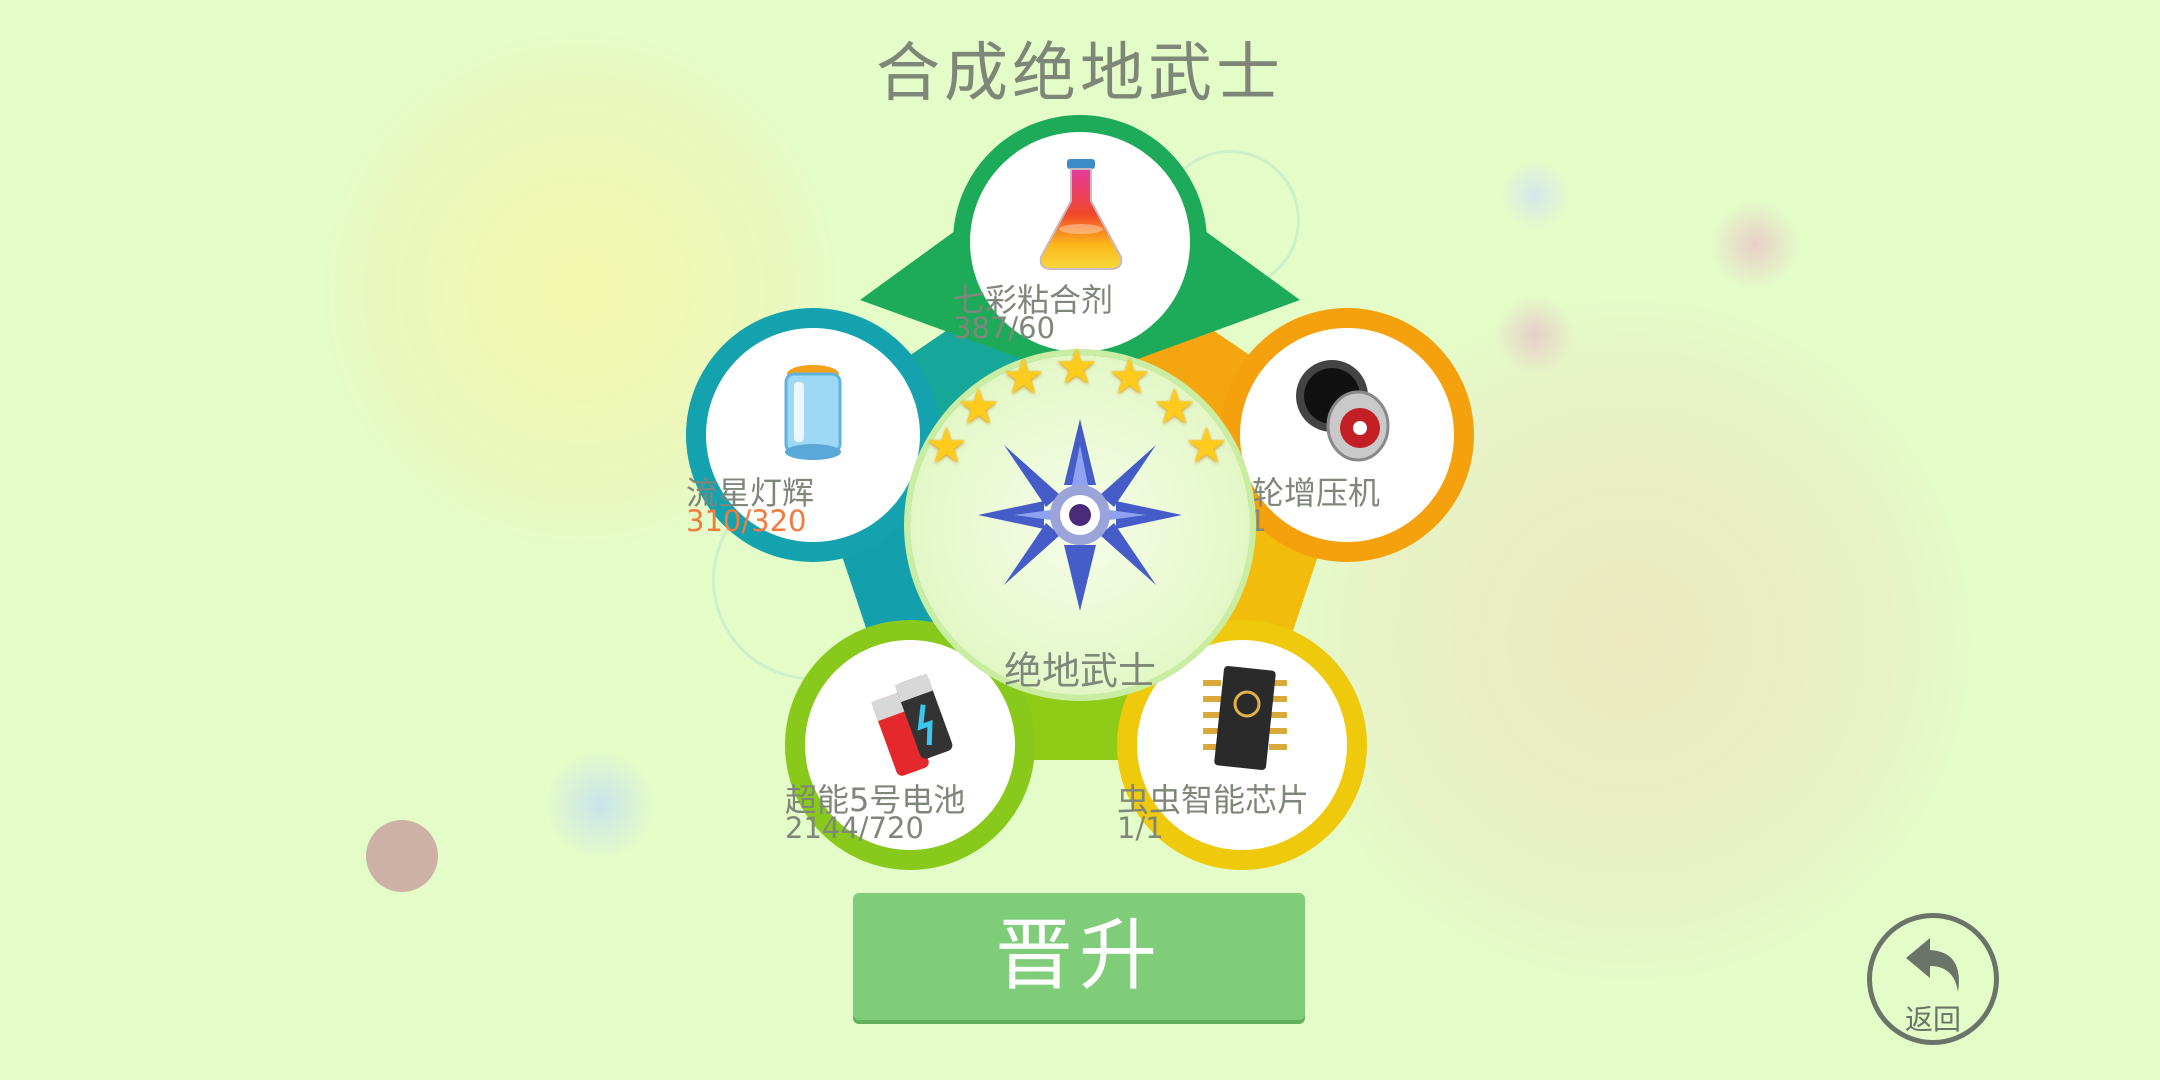 The width and height of the screenshot is (2160, 1080). Describe the element at coordinates (1081, 214) in the screenshot. I see `rainbow-flask-icon` at that location.